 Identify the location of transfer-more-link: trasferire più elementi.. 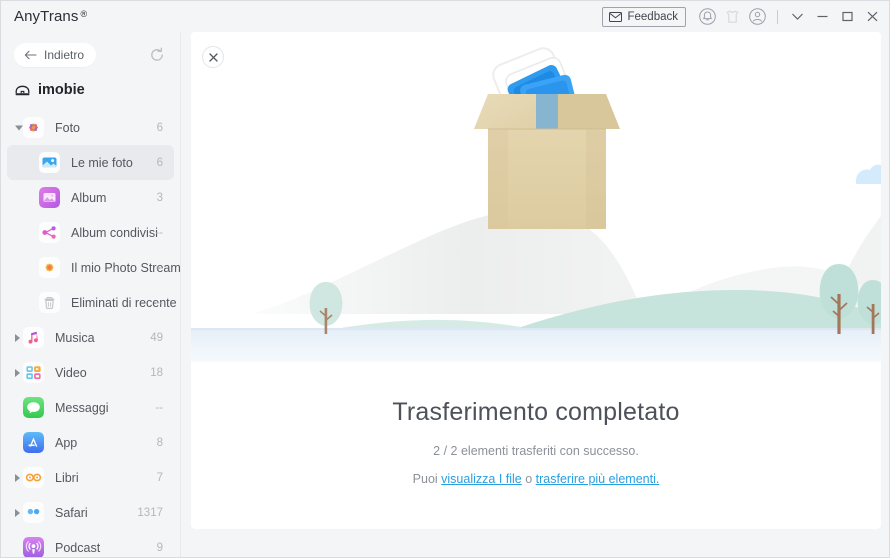
(598, 479).